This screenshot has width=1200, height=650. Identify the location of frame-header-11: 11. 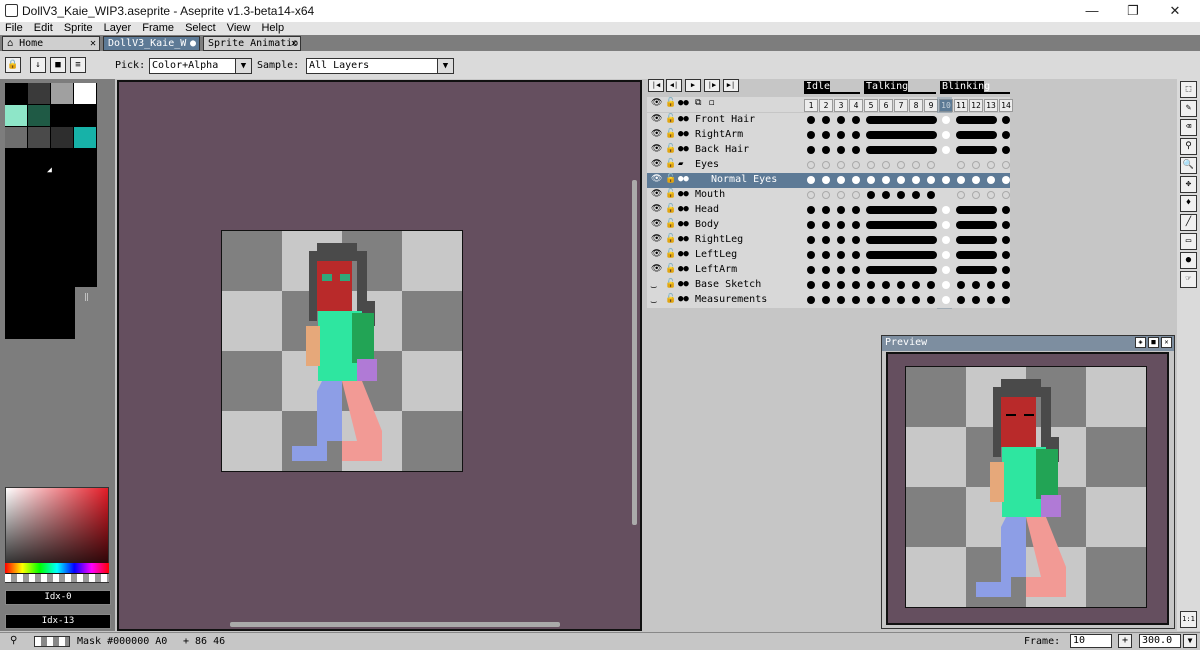
(961, 105).